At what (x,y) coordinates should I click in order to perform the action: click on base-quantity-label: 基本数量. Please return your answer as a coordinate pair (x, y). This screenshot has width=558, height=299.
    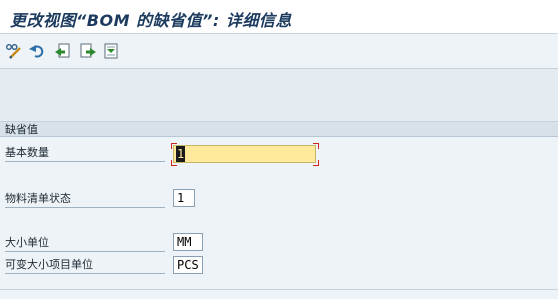
    Looking at the image, I should click on (85, 153).